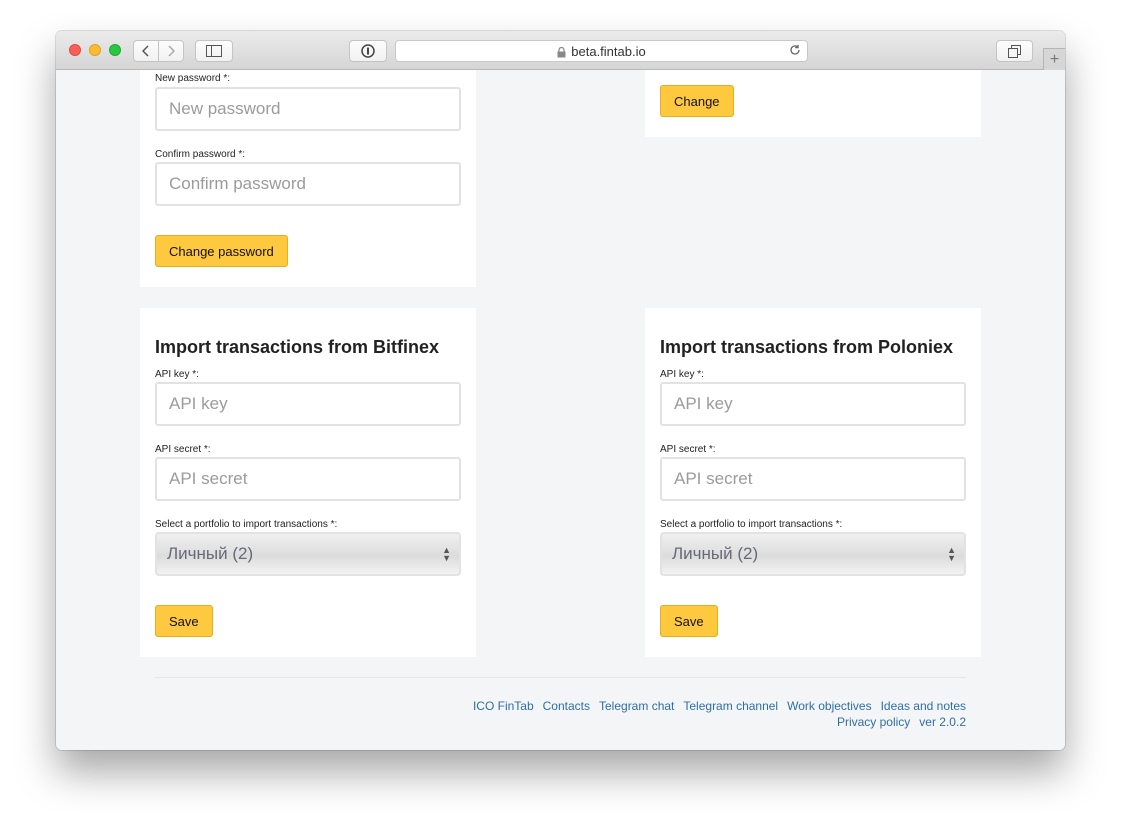 This screenshot has width=1121, height=830. What do you see at coordinates (95, 50) in the screenshot?
I see `minimize-window-button` at bounding box center [95, 50].